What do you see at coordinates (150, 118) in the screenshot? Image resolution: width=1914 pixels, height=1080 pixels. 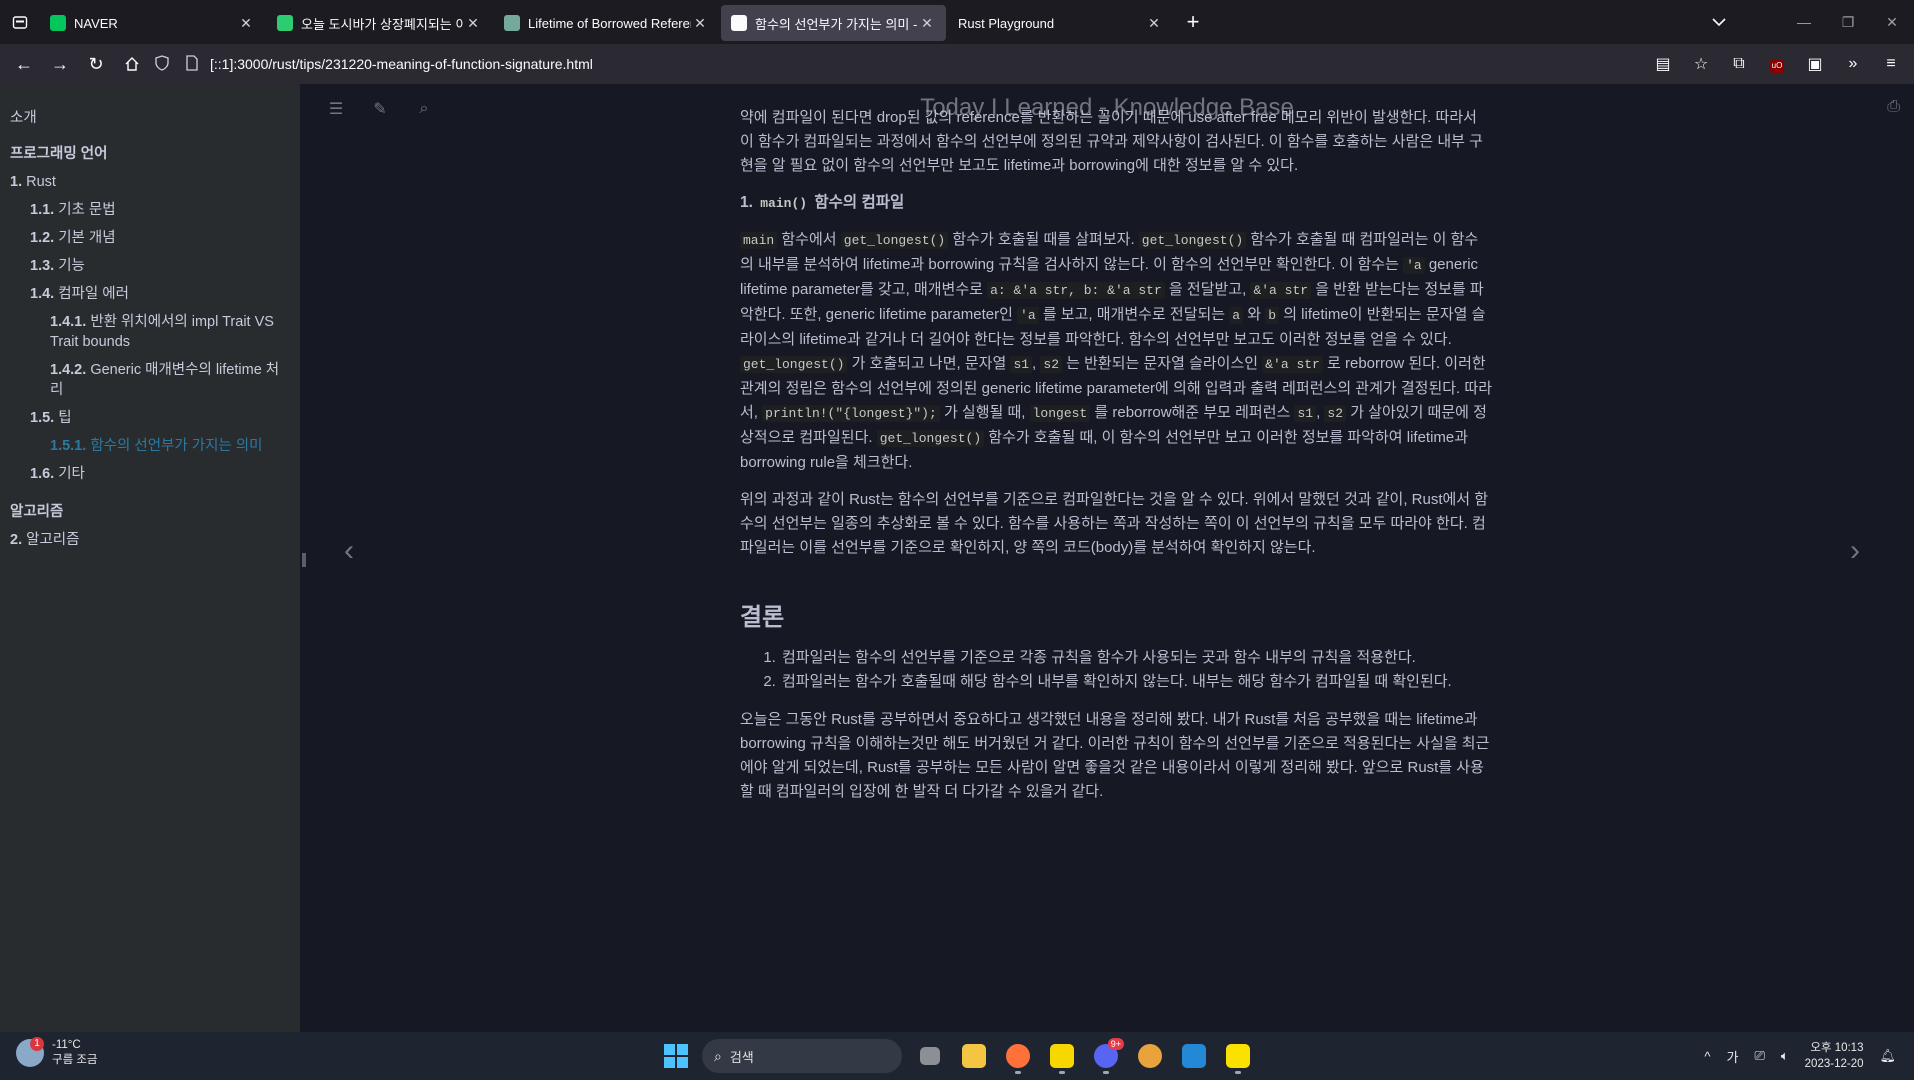 I see `sidebar-item: 소개` at bounding box center [150, 118].